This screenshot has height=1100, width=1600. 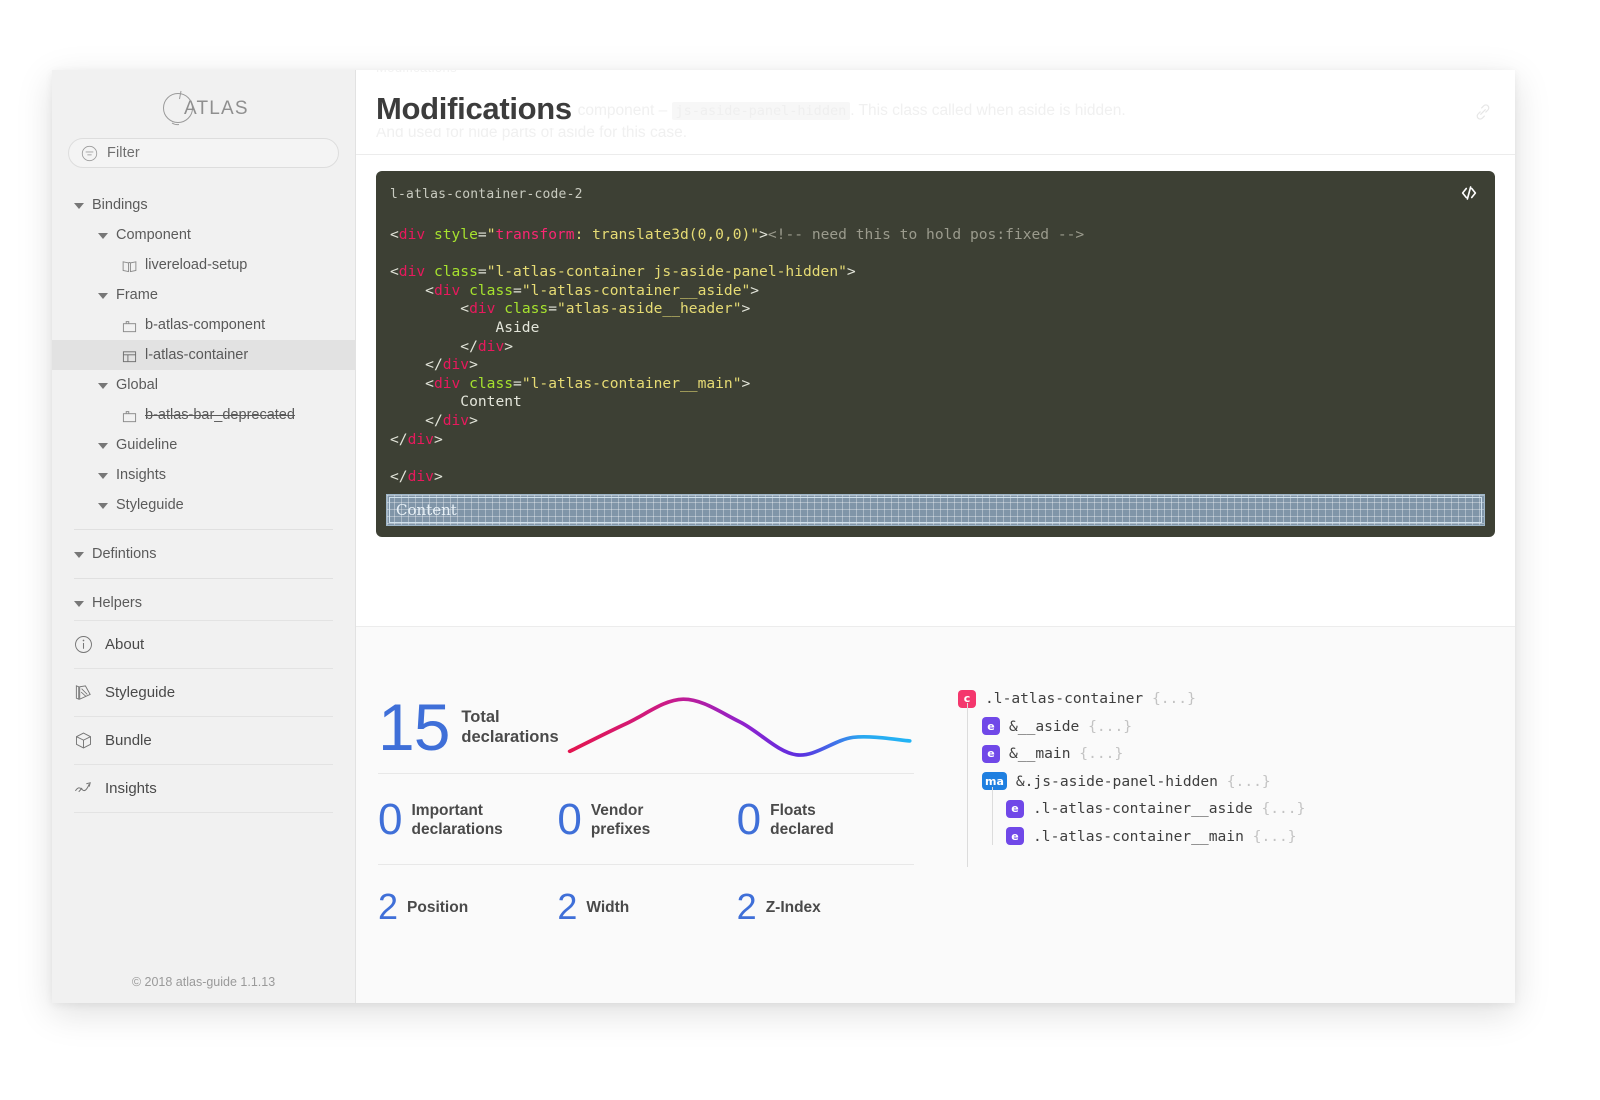 What do you see at coordinates (140, 692) in the screenshot?
I see `sidebar-item-label: Styleguide` at bounding box center [140, 692].